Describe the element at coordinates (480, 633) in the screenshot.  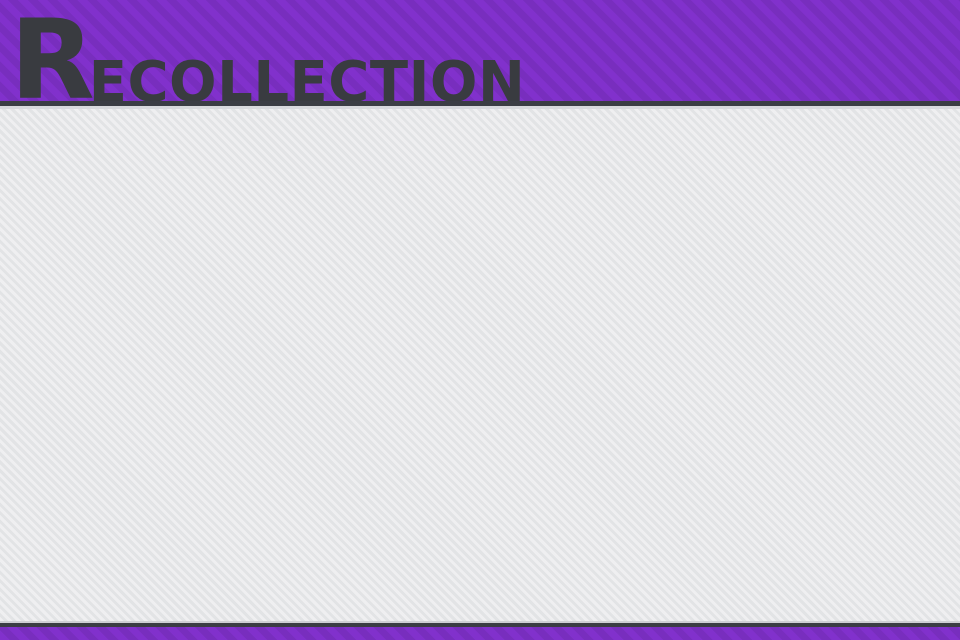
I see `footer-banner` at that location.